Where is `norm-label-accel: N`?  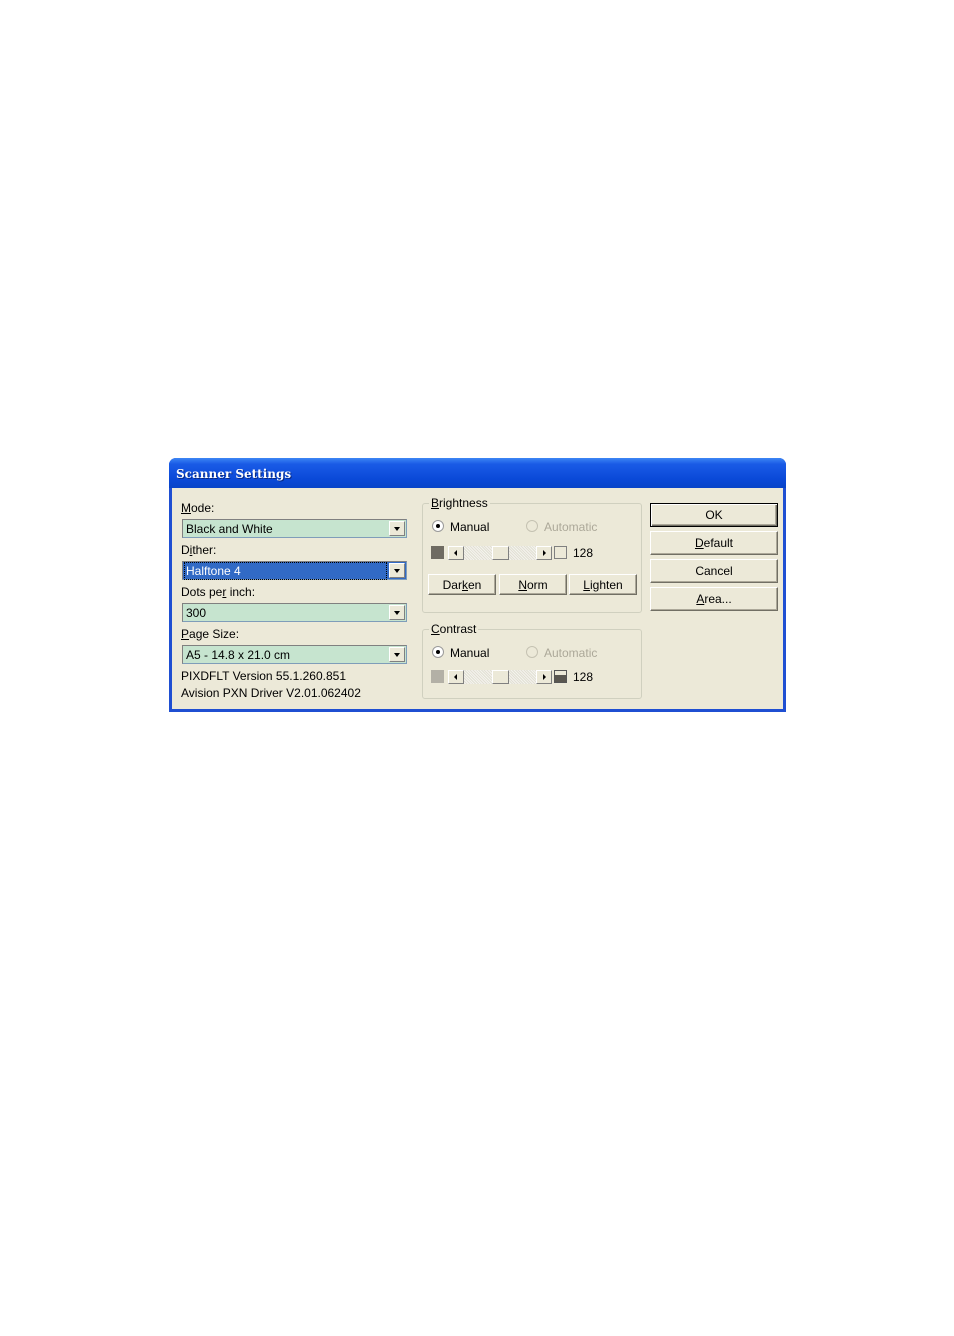 norm-label-accel: N is located at coordinates (522, 584).